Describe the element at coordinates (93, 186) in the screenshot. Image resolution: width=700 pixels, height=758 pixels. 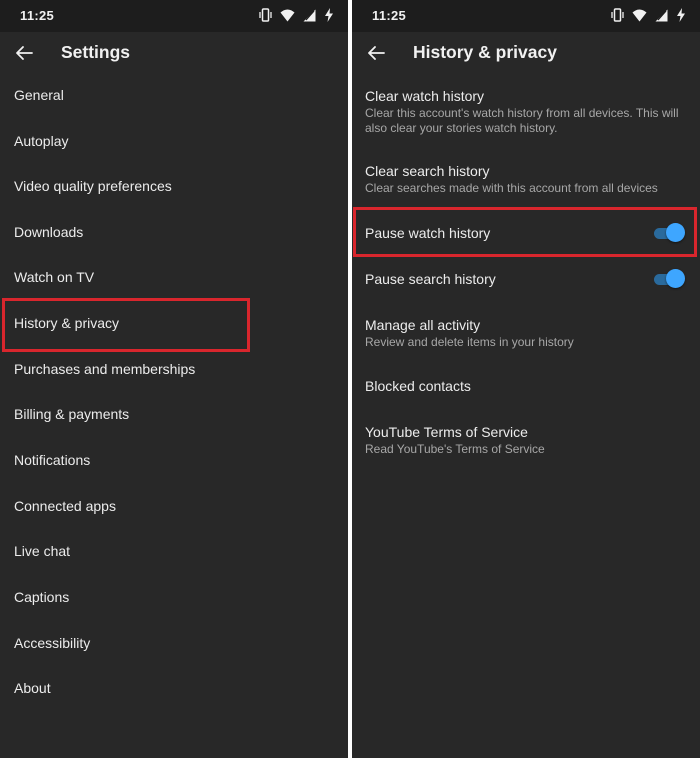
I see `settings-item-label: Video quality preferences` at that location.